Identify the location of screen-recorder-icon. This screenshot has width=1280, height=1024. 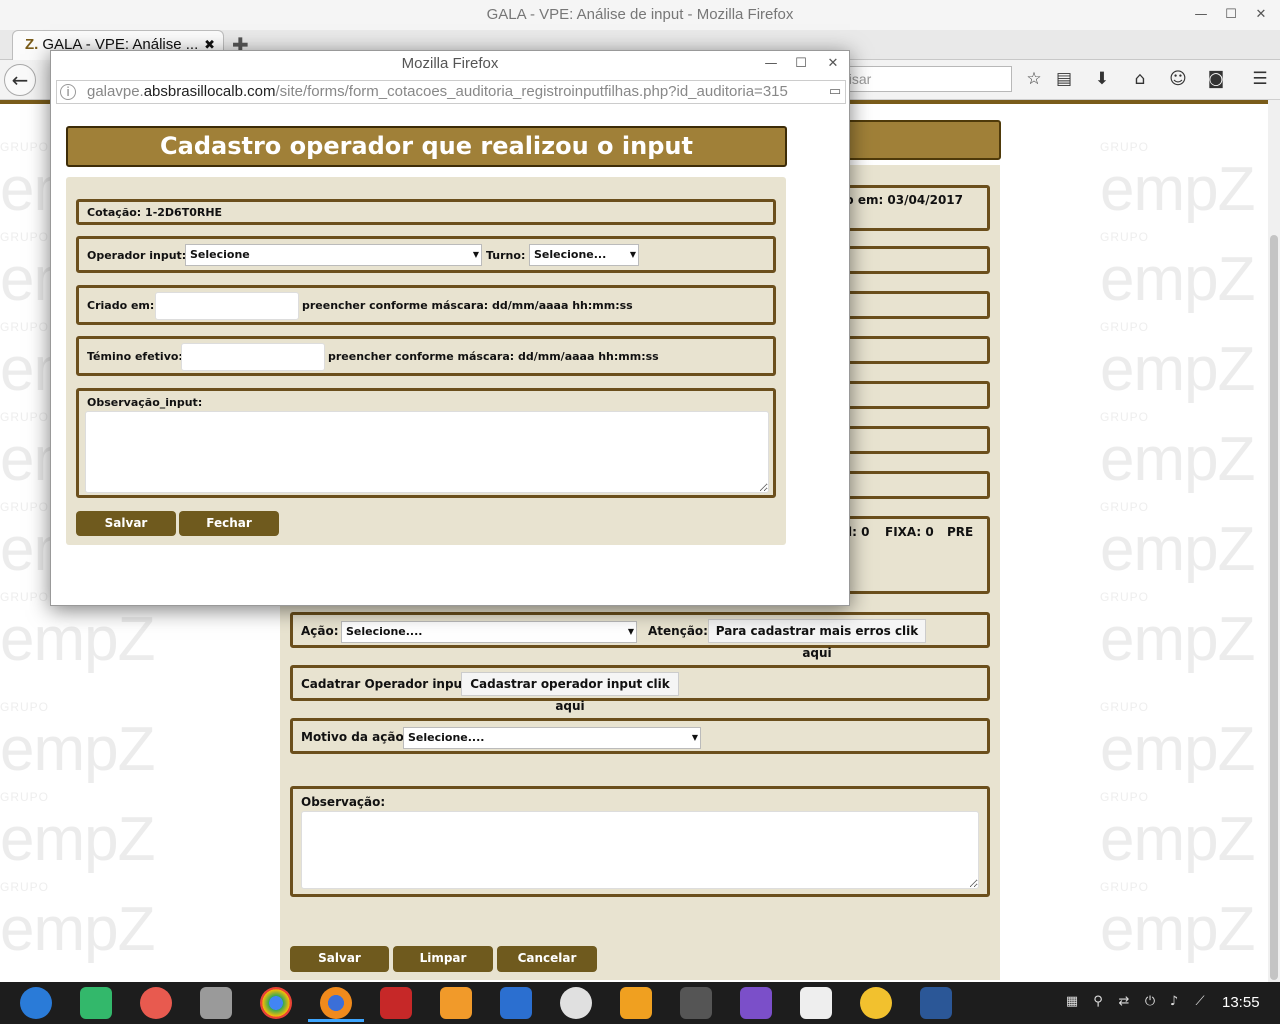
(156, 1003).